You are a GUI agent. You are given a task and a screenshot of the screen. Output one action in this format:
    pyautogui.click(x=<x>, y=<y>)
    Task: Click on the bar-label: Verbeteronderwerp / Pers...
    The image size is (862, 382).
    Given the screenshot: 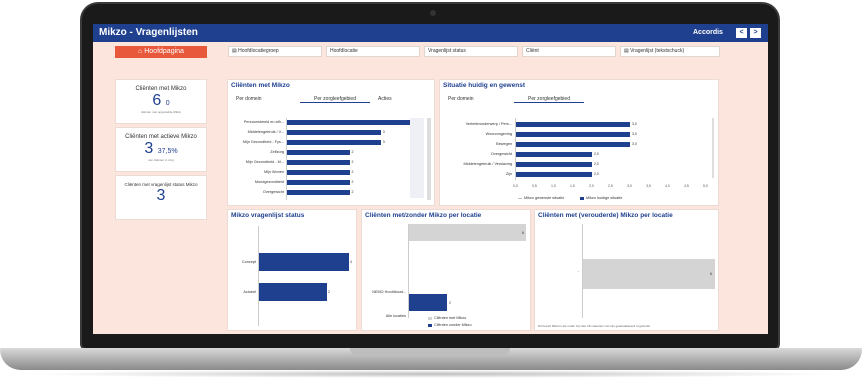 What is the action you would take?
    pyautogui.click(x=488, y=124)
    